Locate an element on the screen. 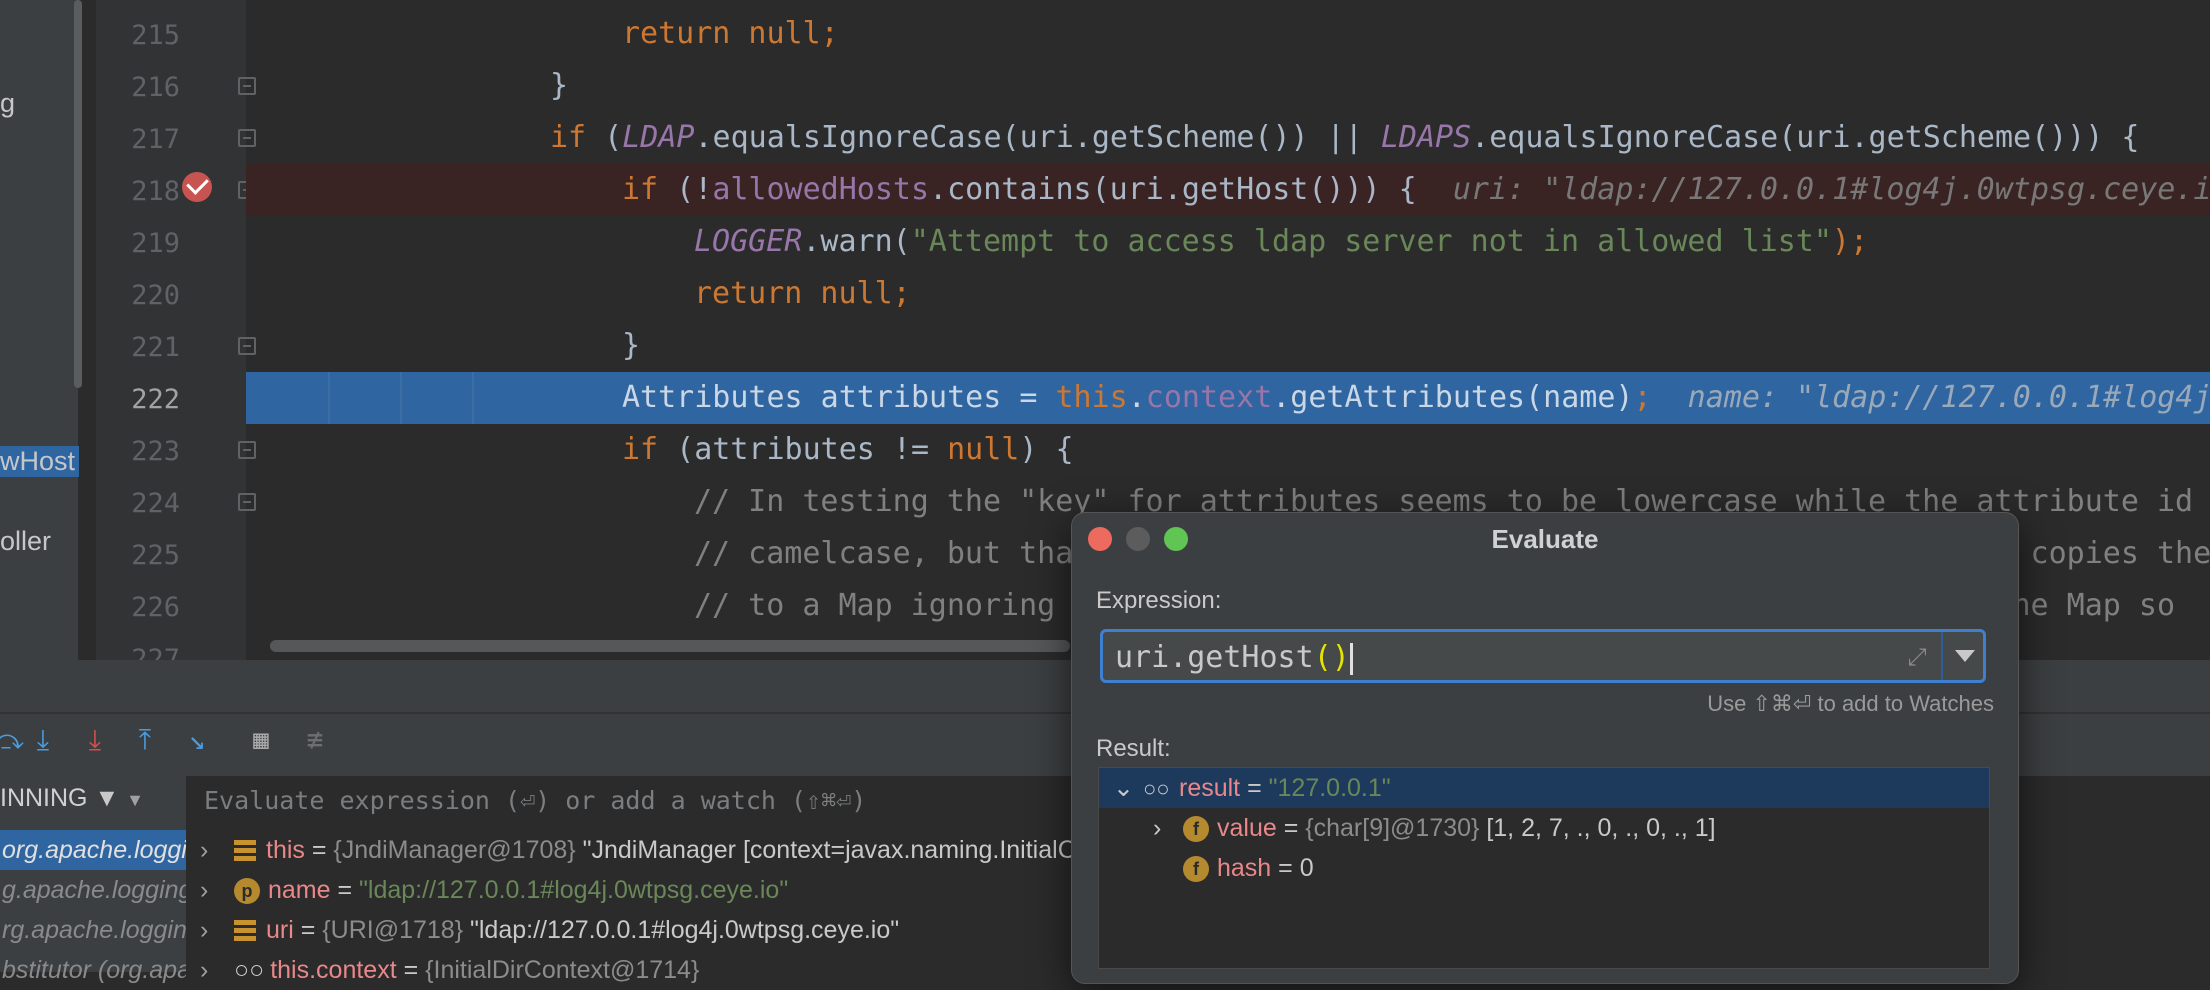 The height and width of the screenshot is (990, 2210). field-f-icon: f is located at coordinates (1196, 829).